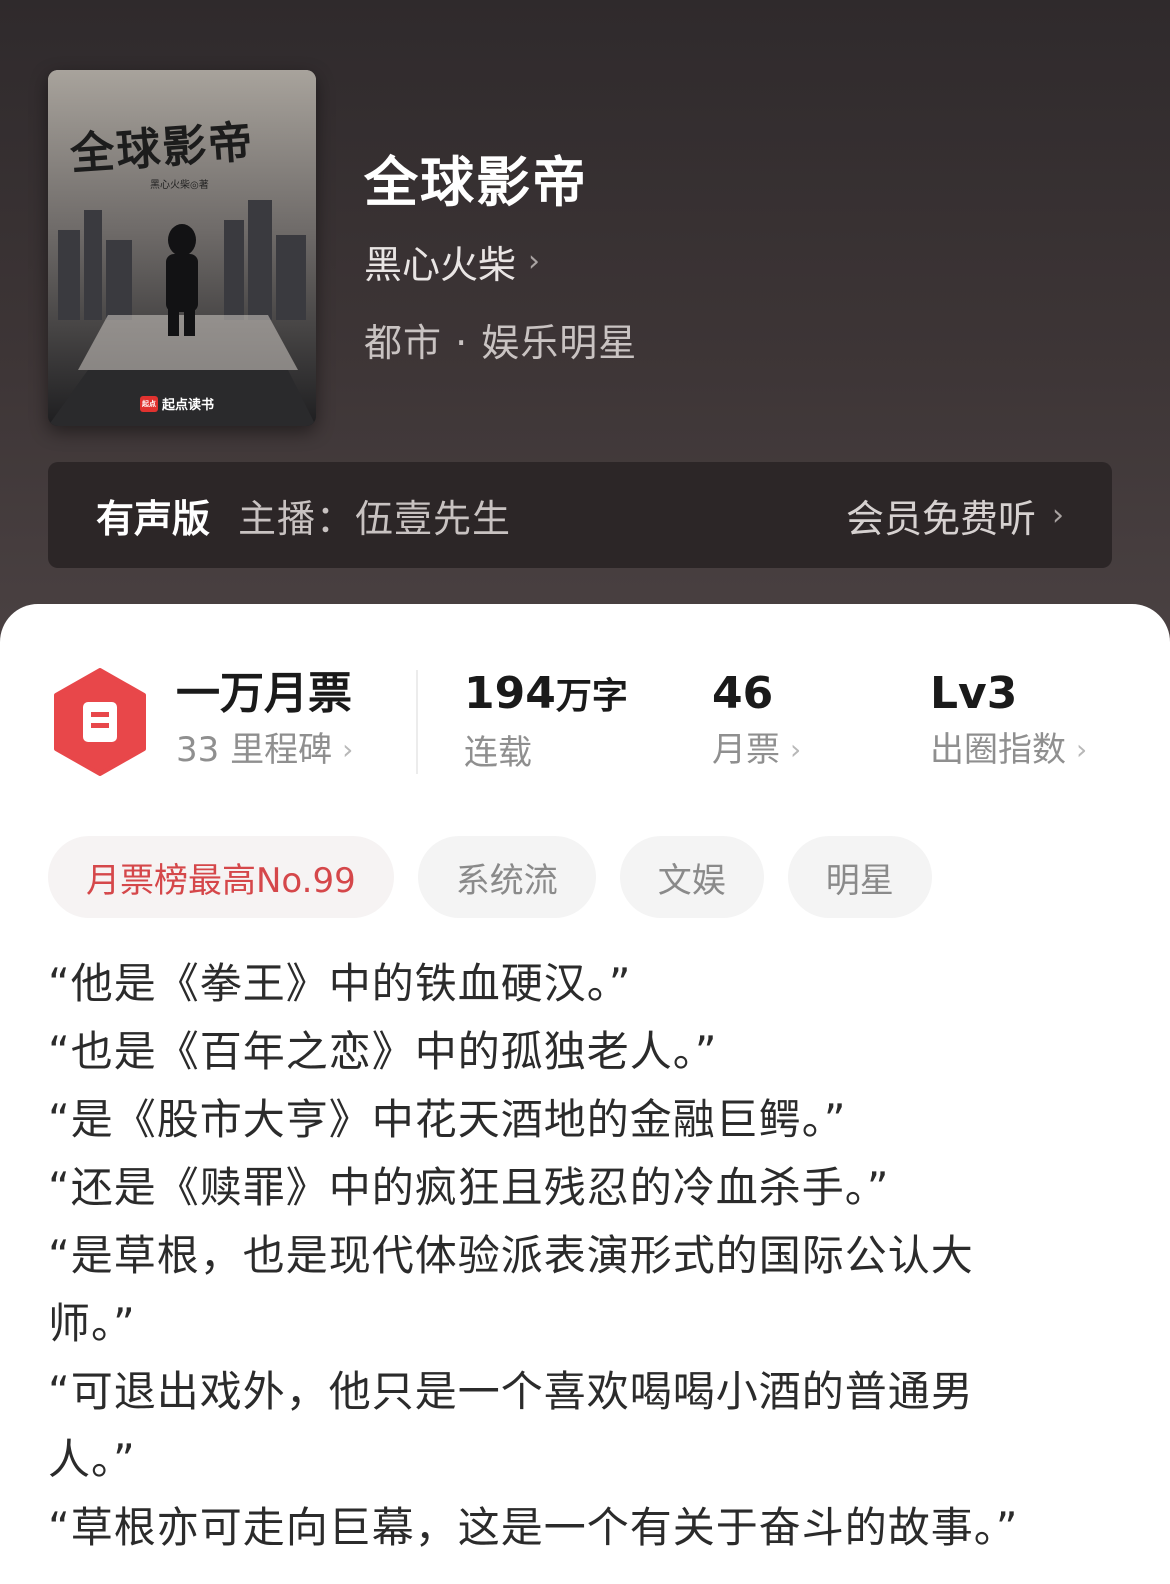 The width and height of the screenshot is (1170, 1584). I want to click on stat-monthly-tickets-label: 月票, so click(746, 750).